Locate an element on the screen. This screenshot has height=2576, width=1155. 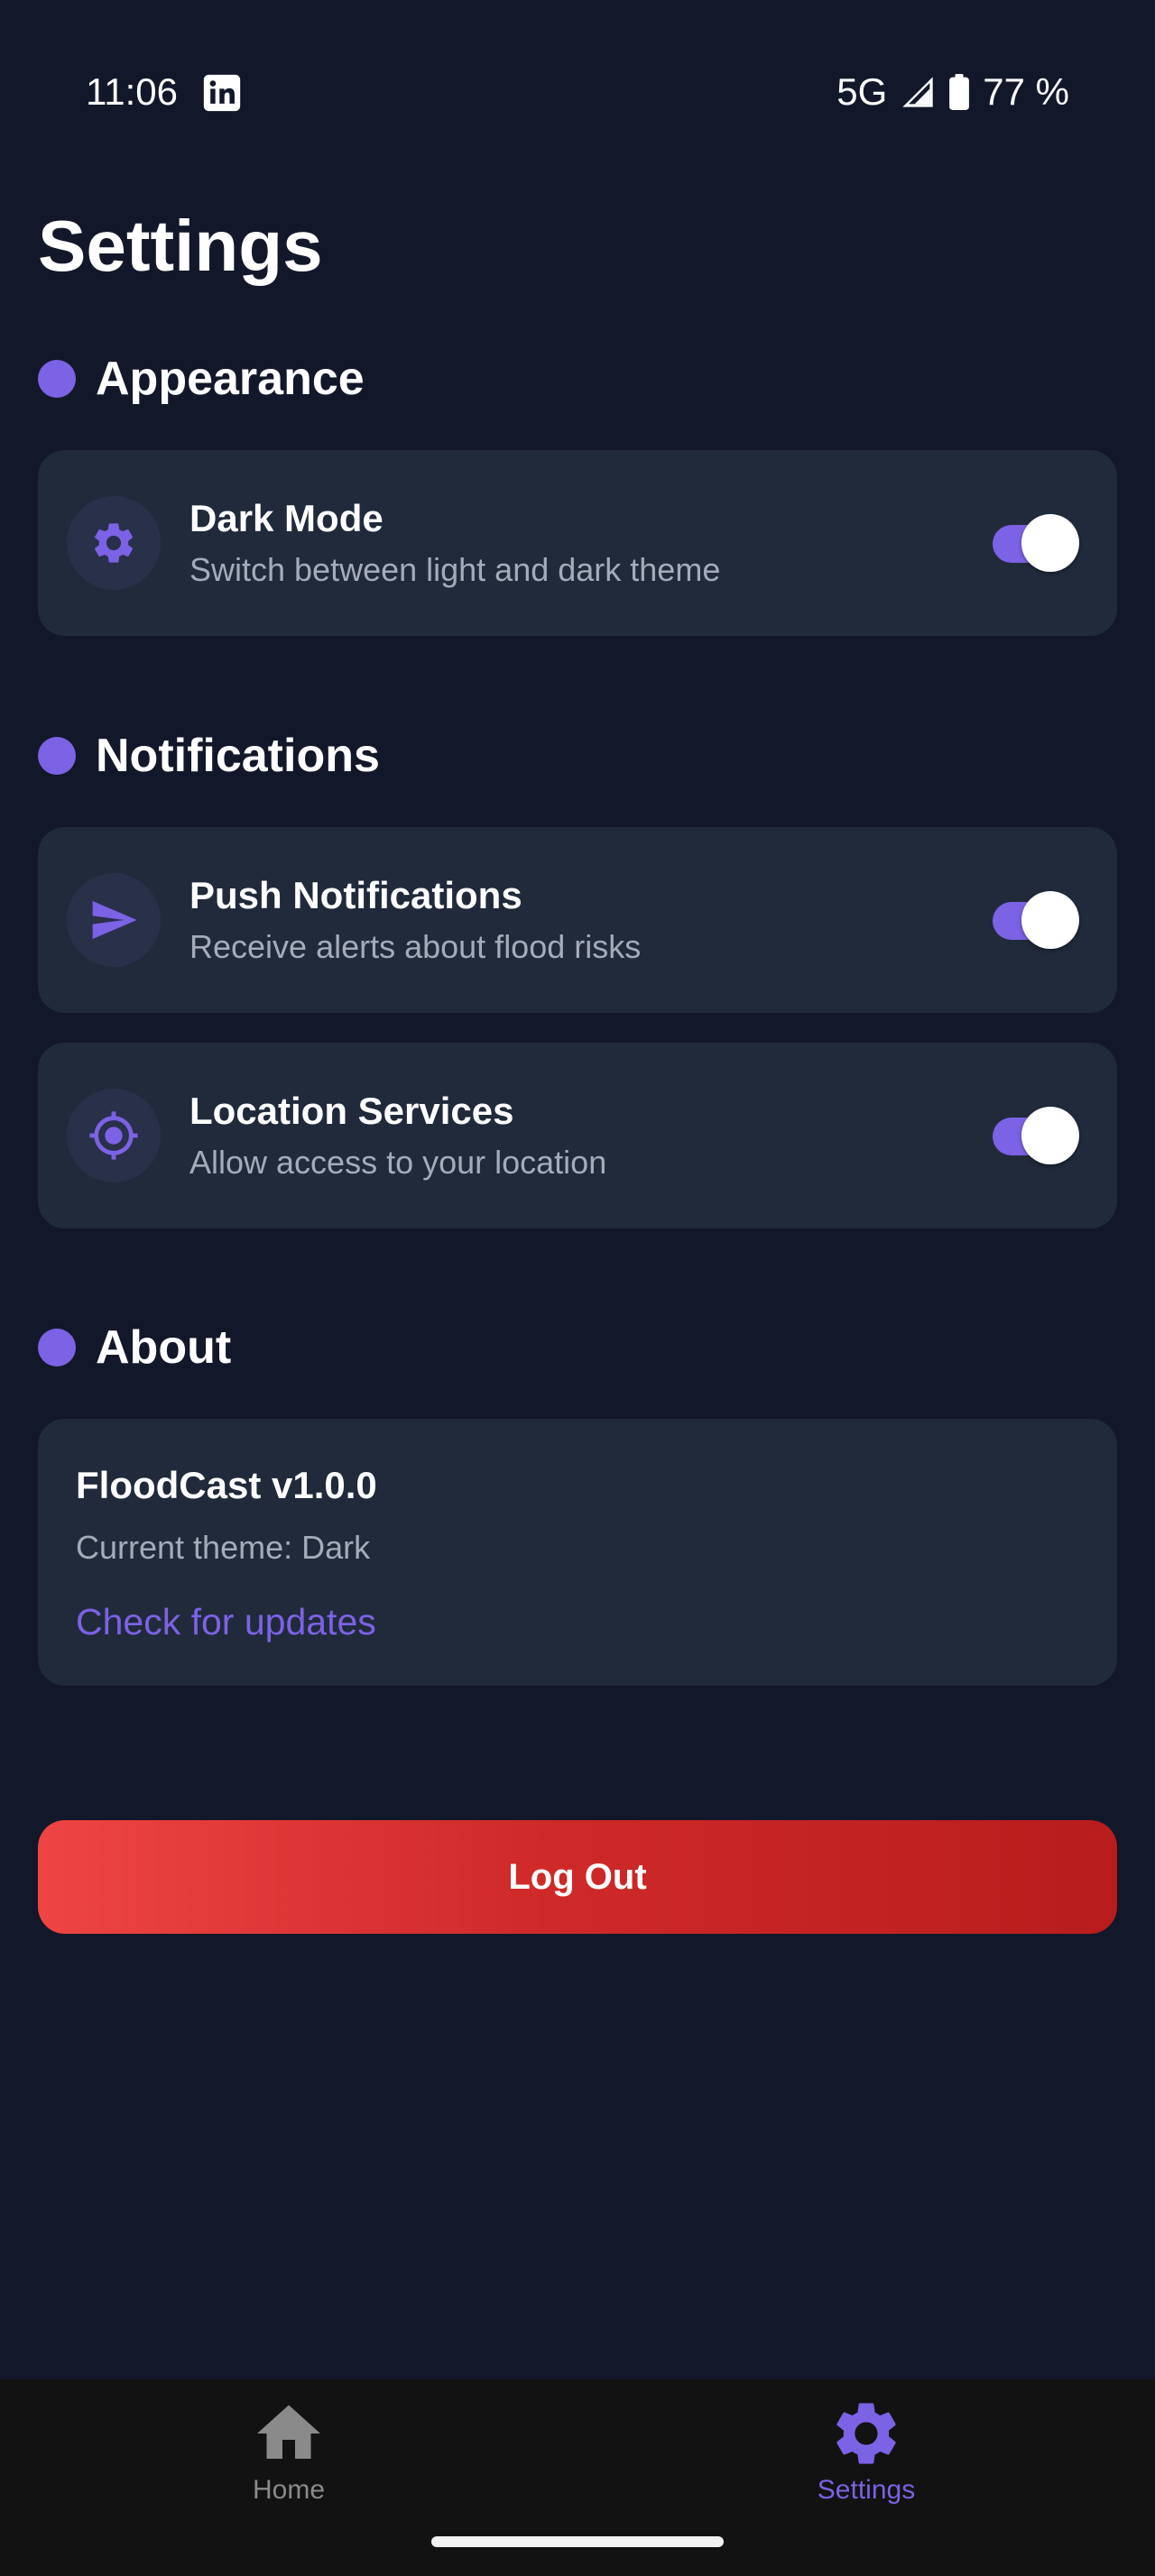
location-target-icon is located at coordinates (113, 1135).